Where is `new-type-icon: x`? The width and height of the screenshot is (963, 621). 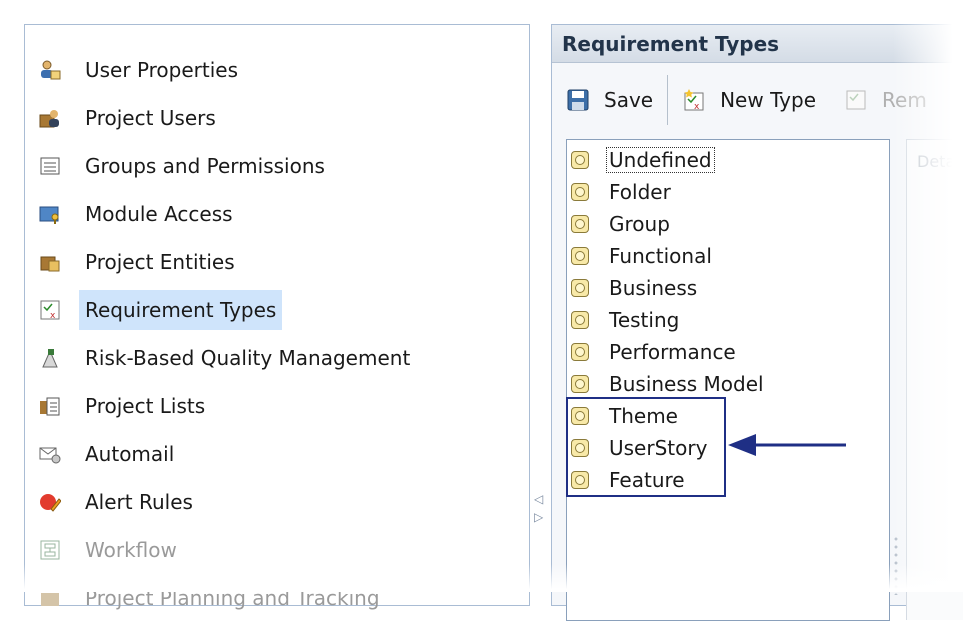
new-type-icon: x is located at coordinates (694, 100).